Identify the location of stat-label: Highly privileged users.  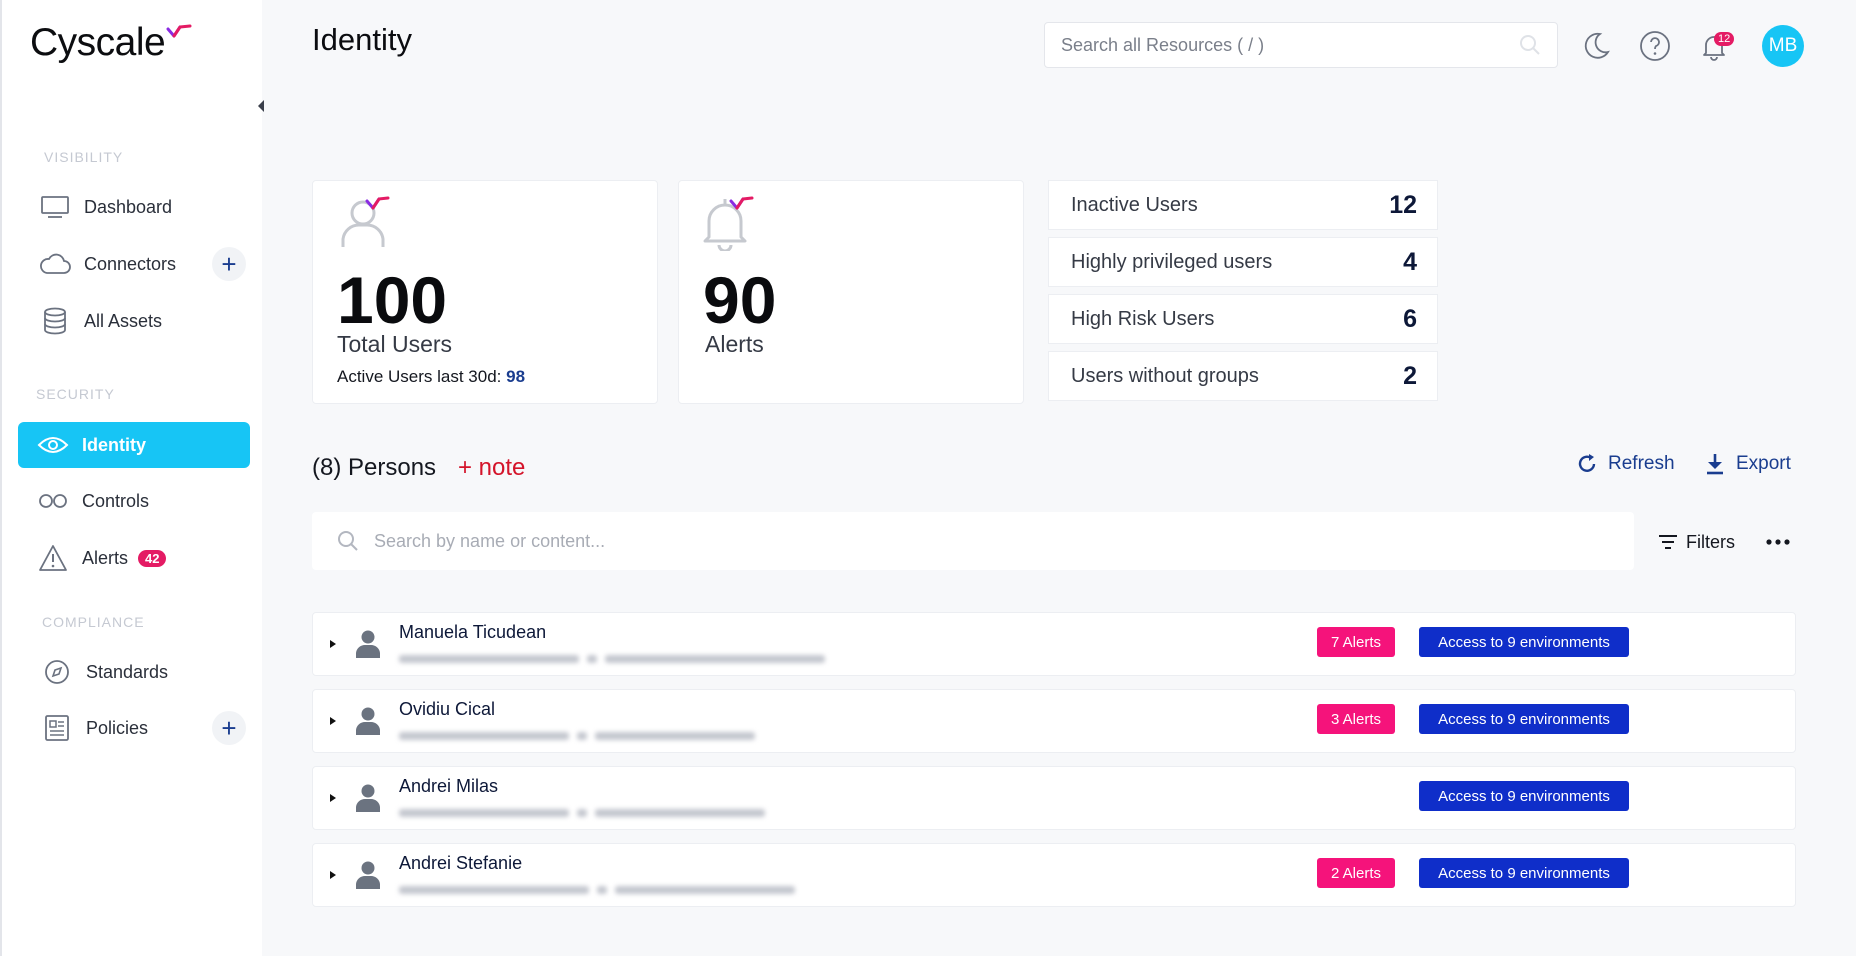
(1172, 261).